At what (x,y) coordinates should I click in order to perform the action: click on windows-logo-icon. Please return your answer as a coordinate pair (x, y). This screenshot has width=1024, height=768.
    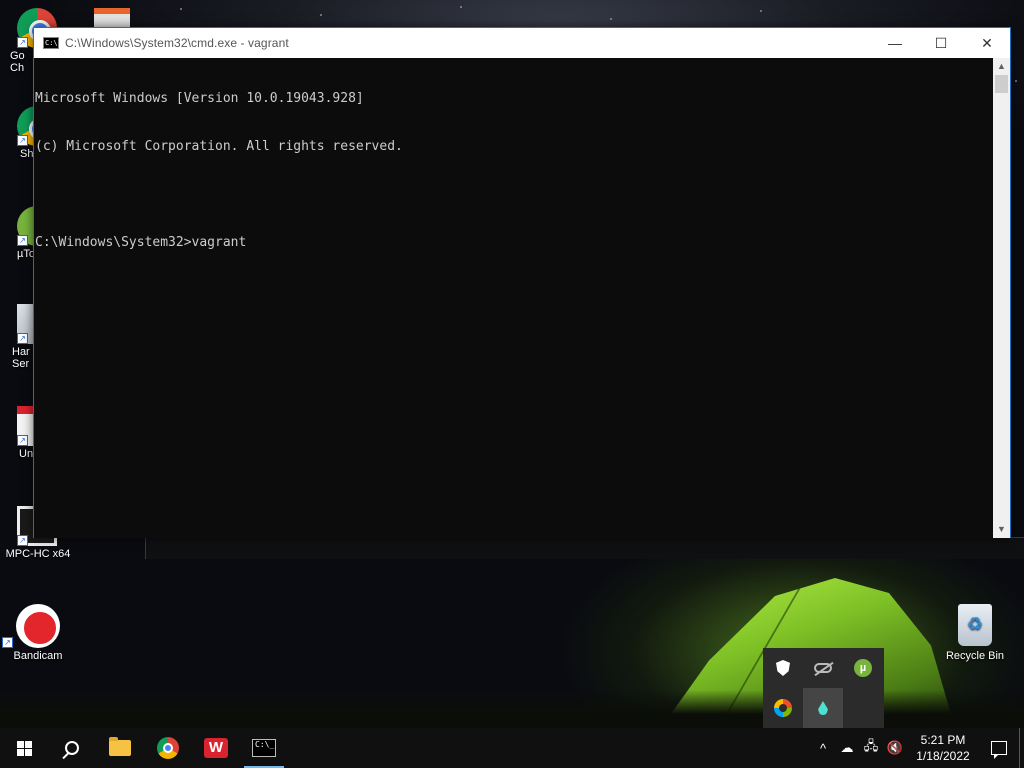
    Looking at the image, I should click on (24, 748).